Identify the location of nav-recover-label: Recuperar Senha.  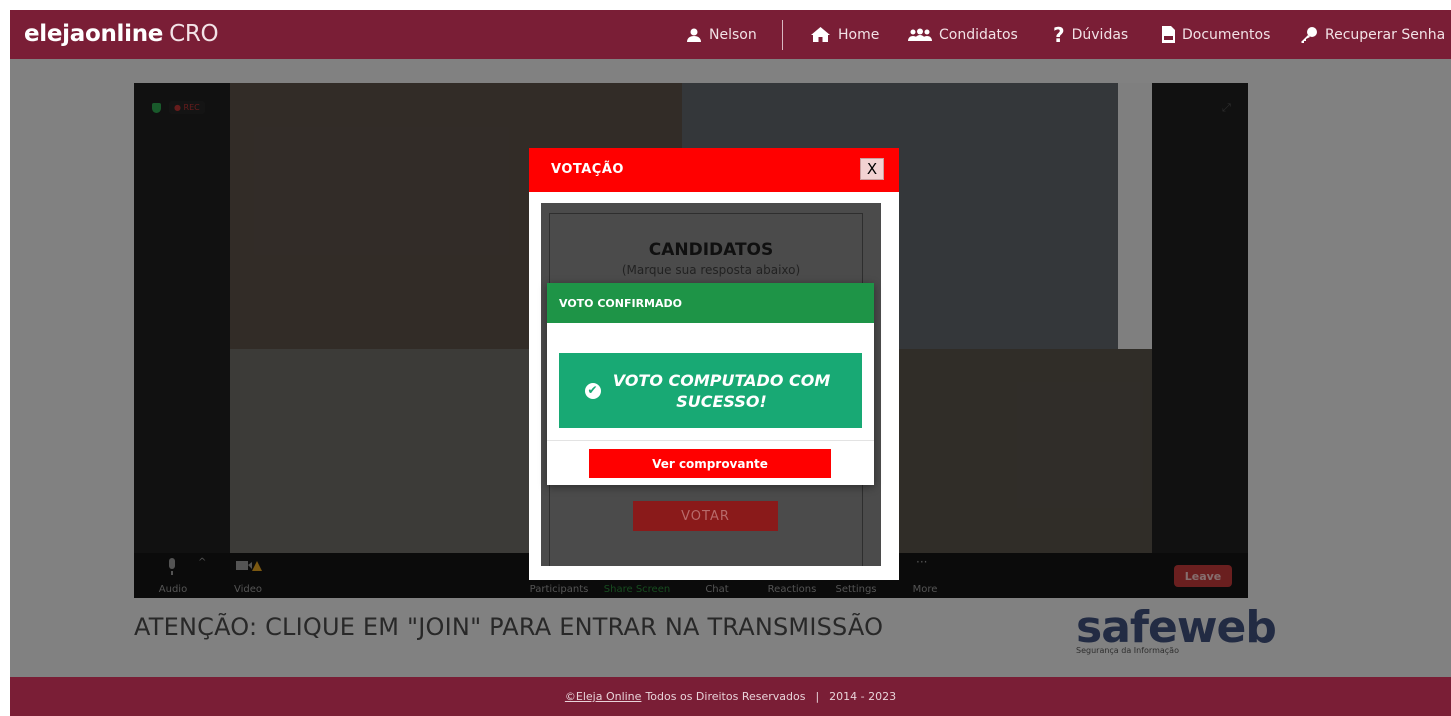
(1385, 34).